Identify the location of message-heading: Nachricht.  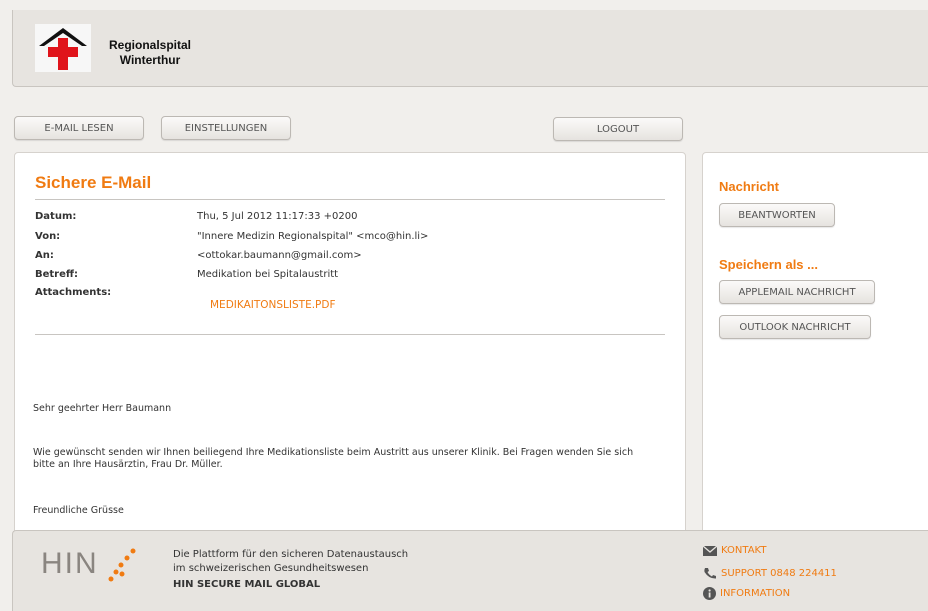
(749, 186).